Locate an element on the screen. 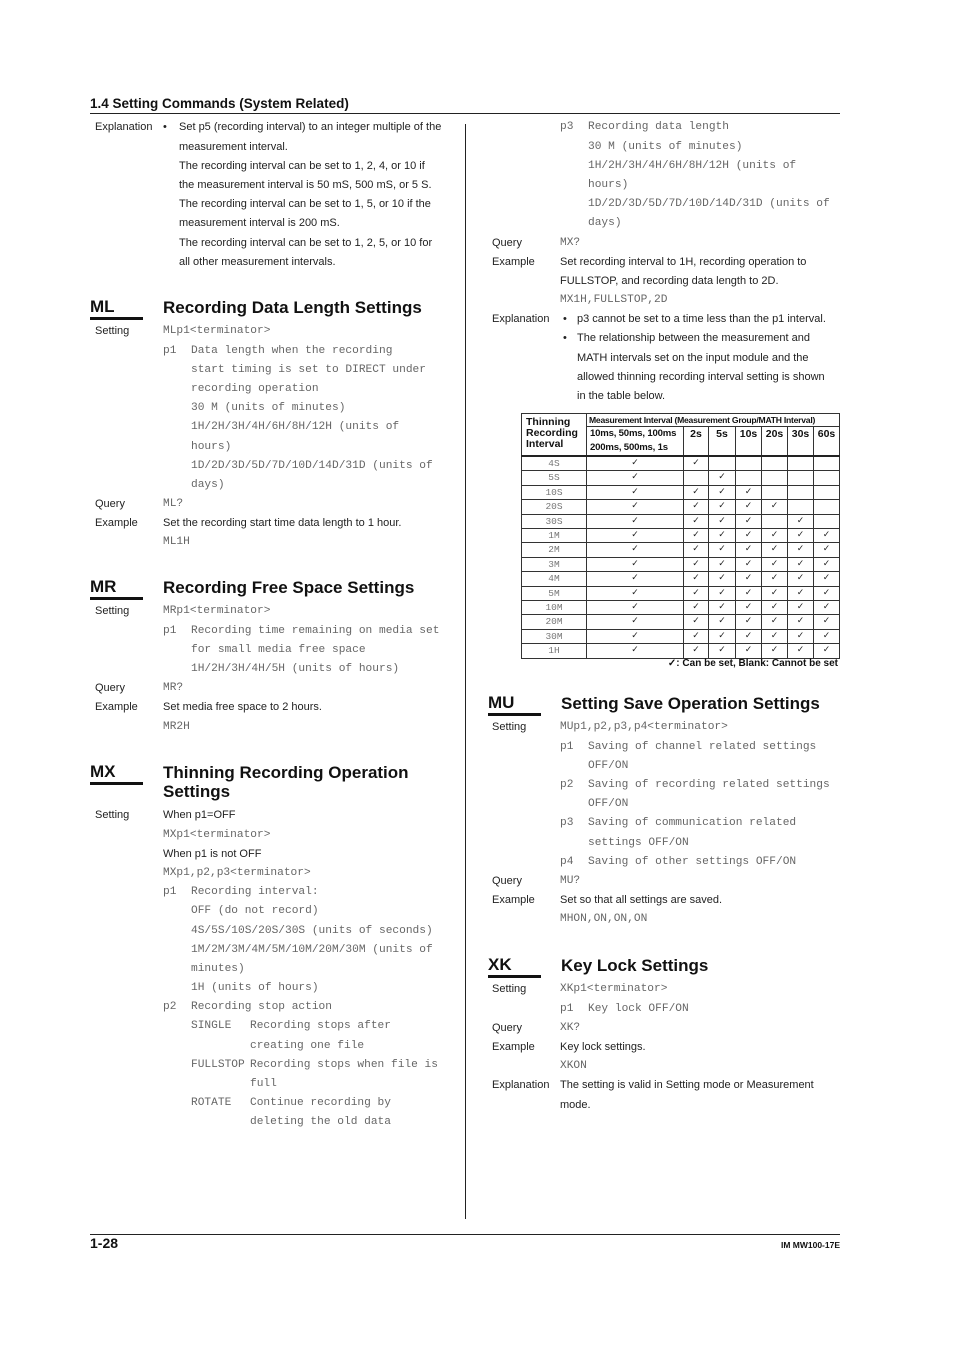 This screenshot has width=954, height=1350. xk-command-code: XK is located at coordinates (500, 964).